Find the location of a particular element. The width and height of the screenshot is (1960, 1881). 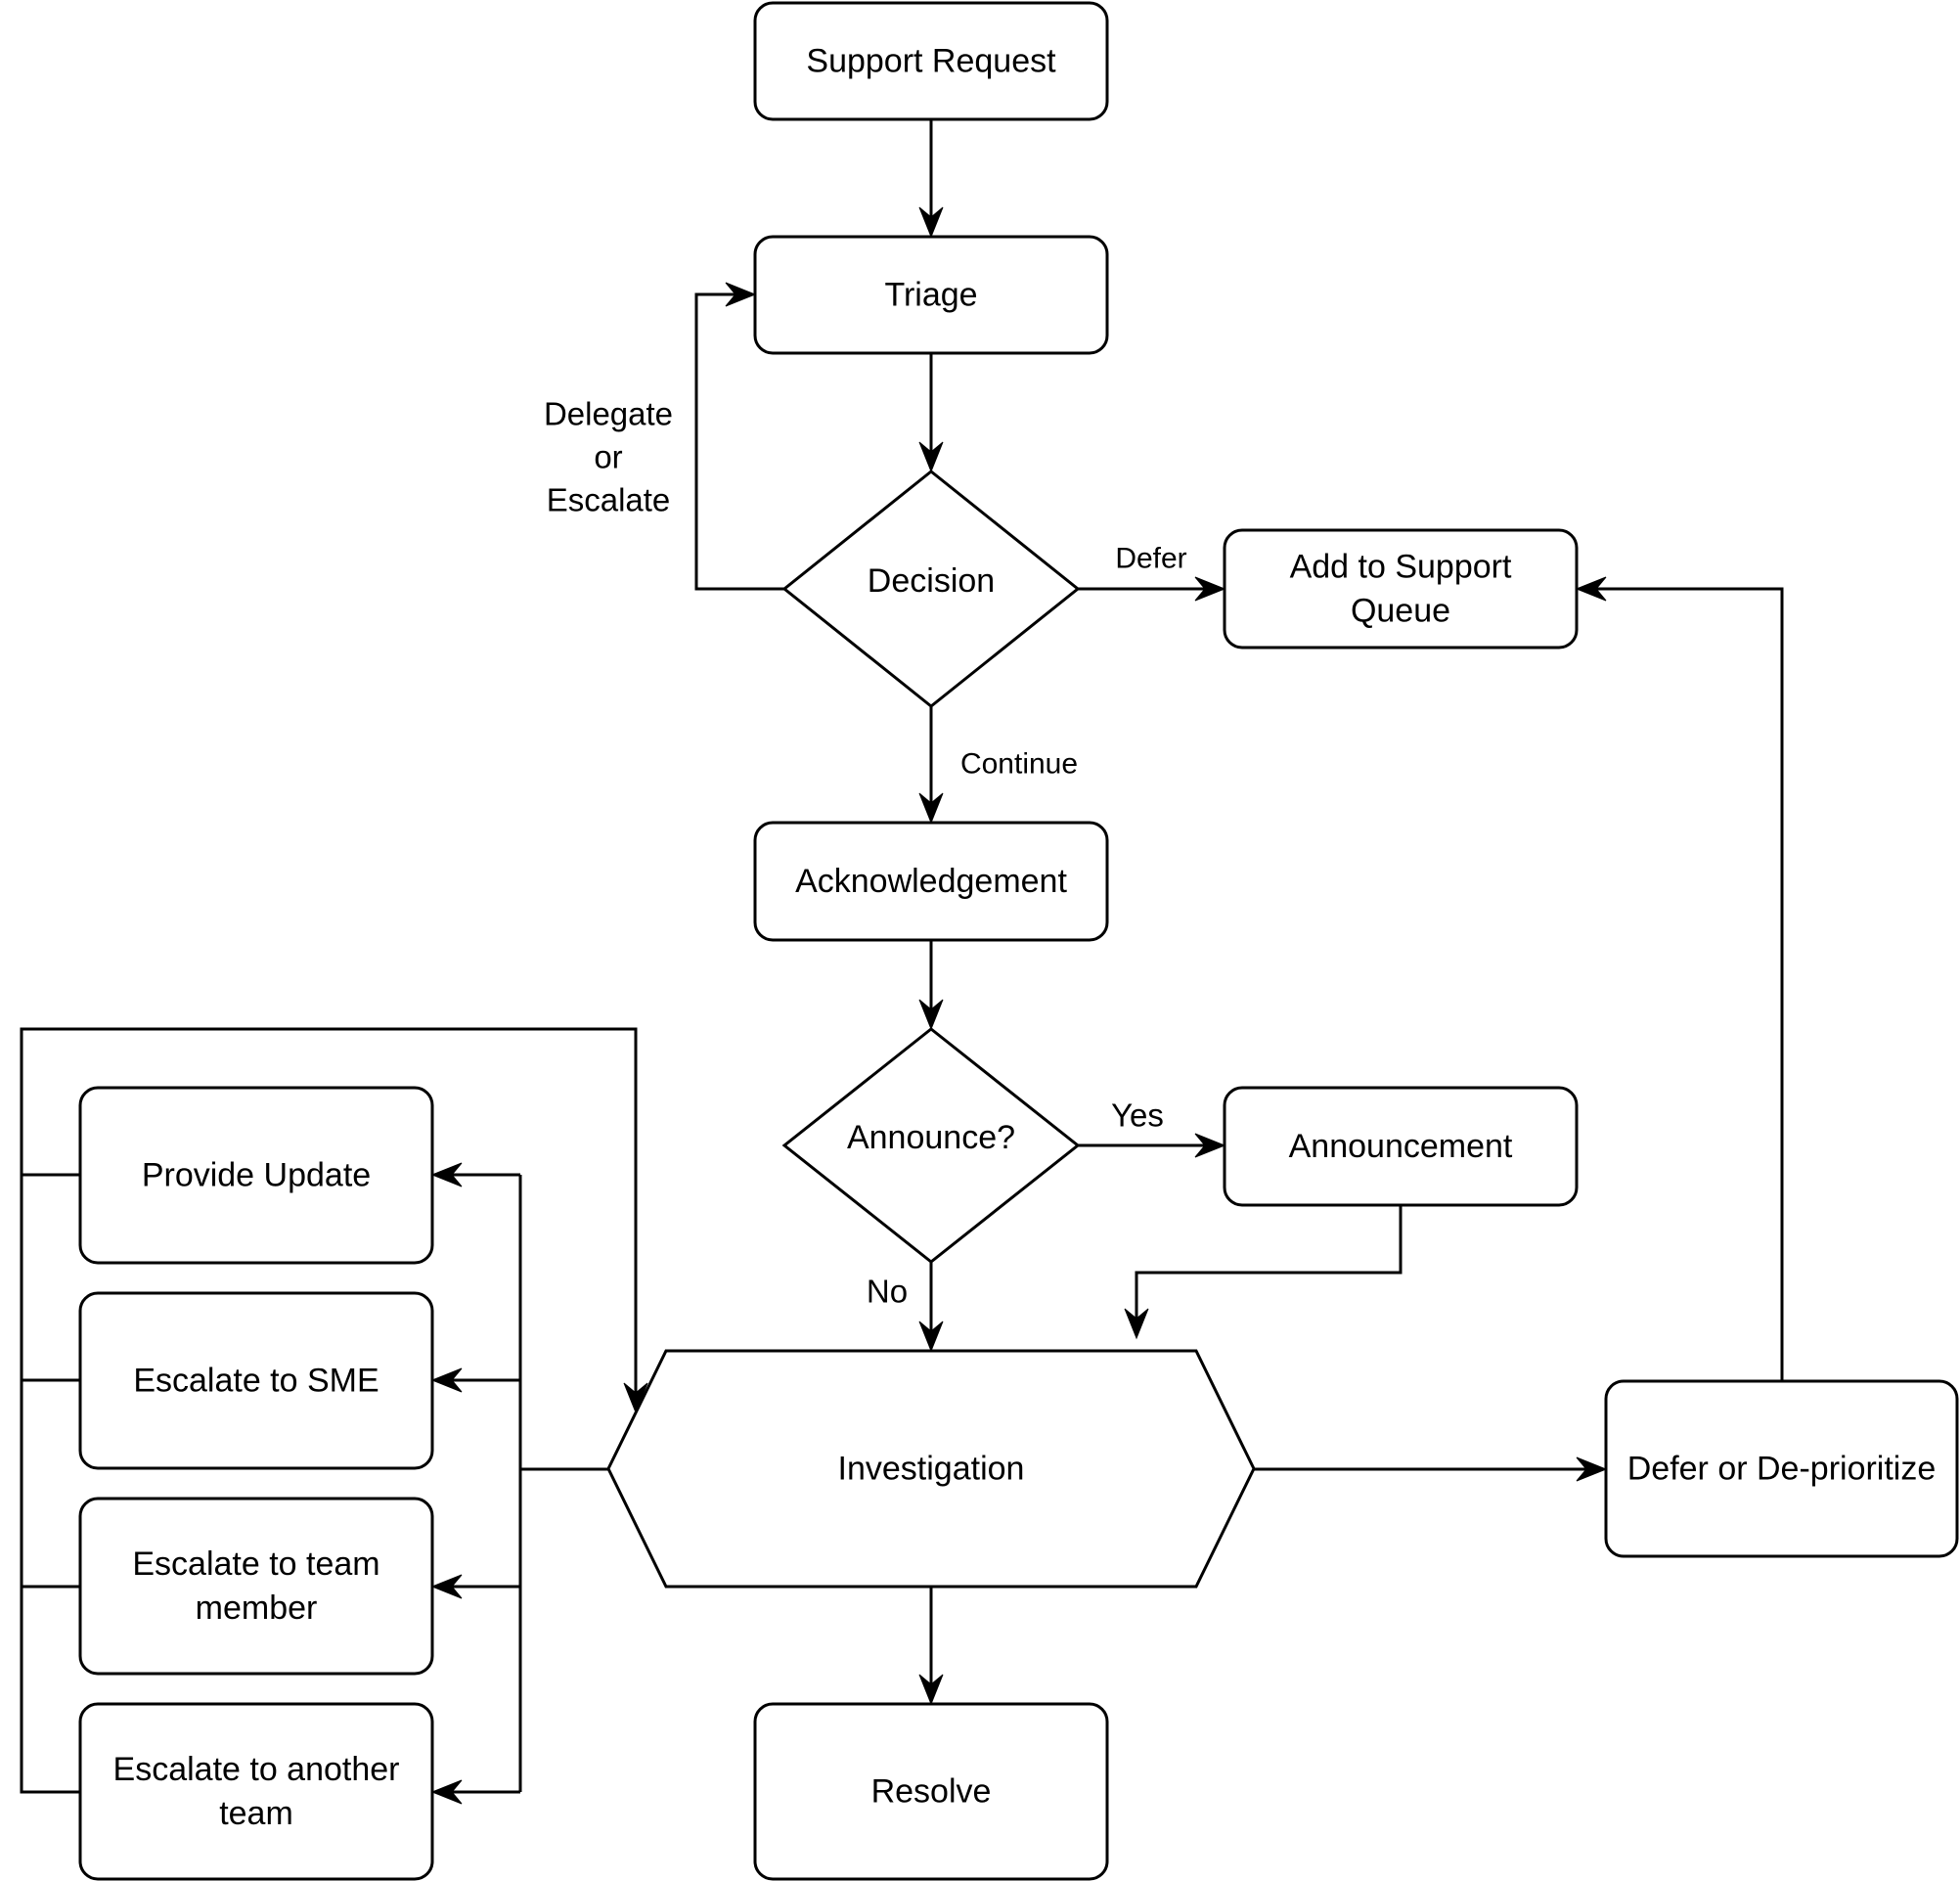

edge-decision-to-ack is located at coordinates (931, 765).